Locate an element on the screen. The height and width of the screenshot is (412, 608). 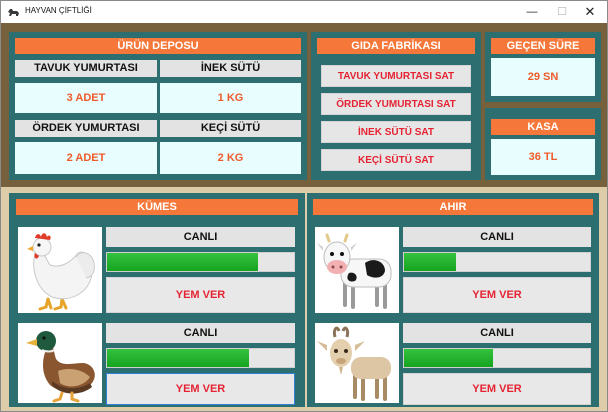
gida-fabrikasi-title: GIDA FABRİKASI is located at coordinates (396, 46).